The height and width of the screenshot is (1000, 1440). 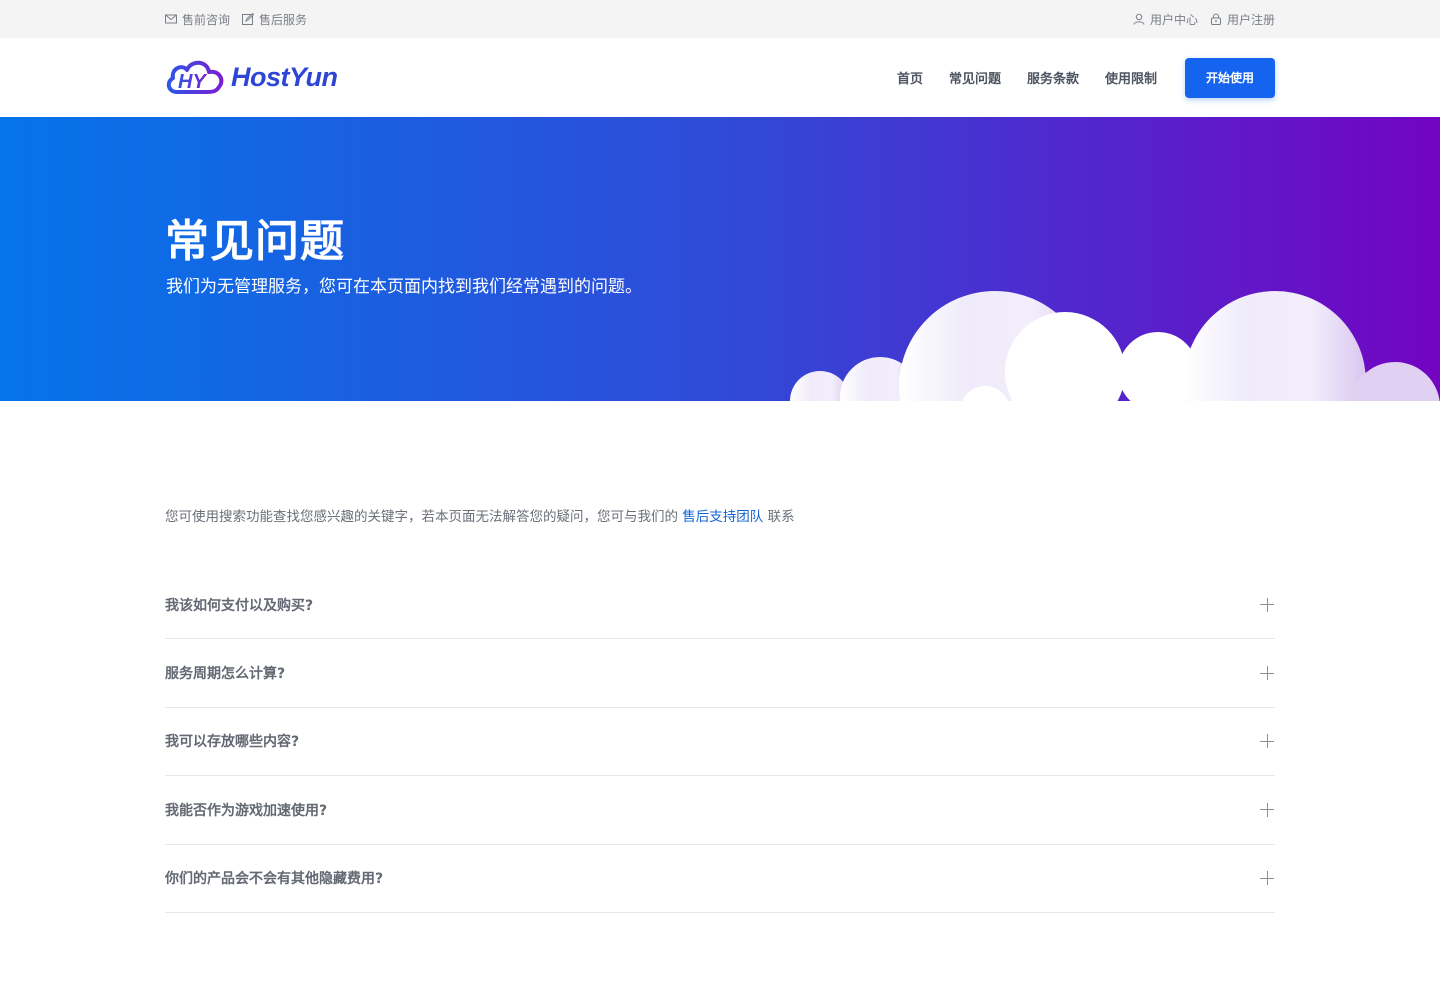 What do you see at coordinates (248, 19) in the screenshot?
I see `edit-icon` at bounding box center [248, 19].